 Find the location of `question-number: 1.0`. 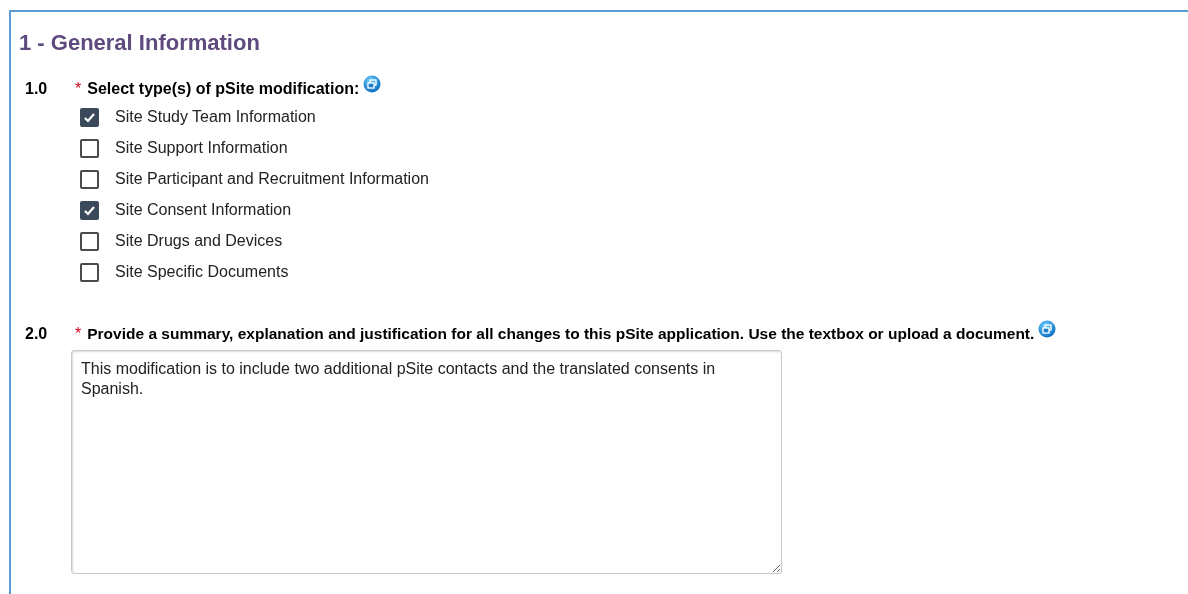

question-number: 1.0 is located at coordinates (37, 89).